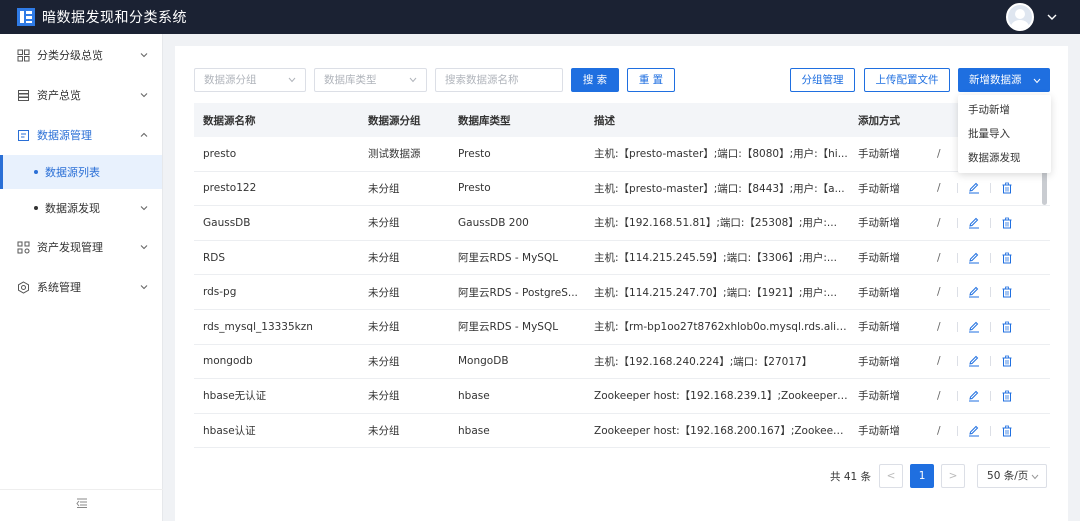  What do you see at coordinates (72, 208) in the screenshot?
I see `sidebar-subitem-label: 数据源发现` at bounding box center [72, 208].